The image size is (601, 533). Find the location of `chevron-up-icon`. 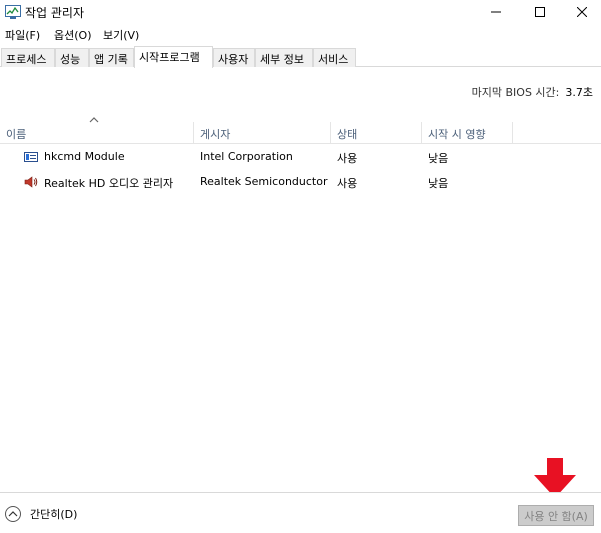

chevron-up-icon is located at coordinates (13, 514).